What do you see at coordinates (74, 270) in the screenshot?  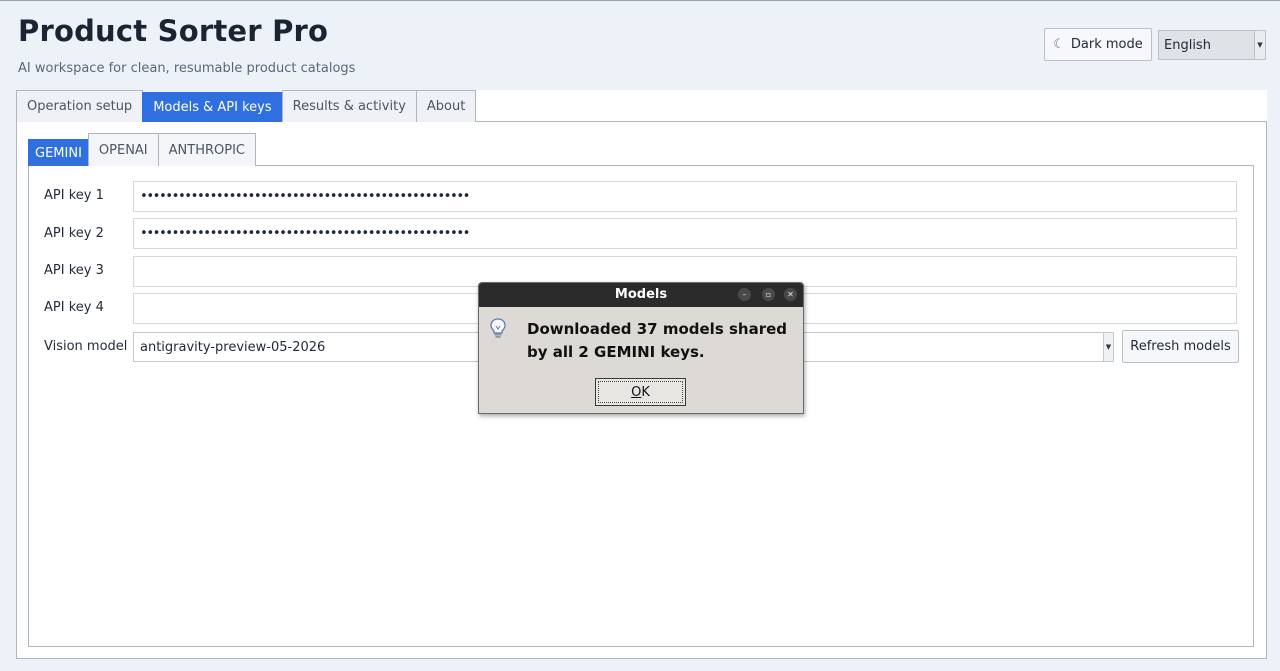 I see `api-key-3-label: API key 3` at bounding box center [74, 270].